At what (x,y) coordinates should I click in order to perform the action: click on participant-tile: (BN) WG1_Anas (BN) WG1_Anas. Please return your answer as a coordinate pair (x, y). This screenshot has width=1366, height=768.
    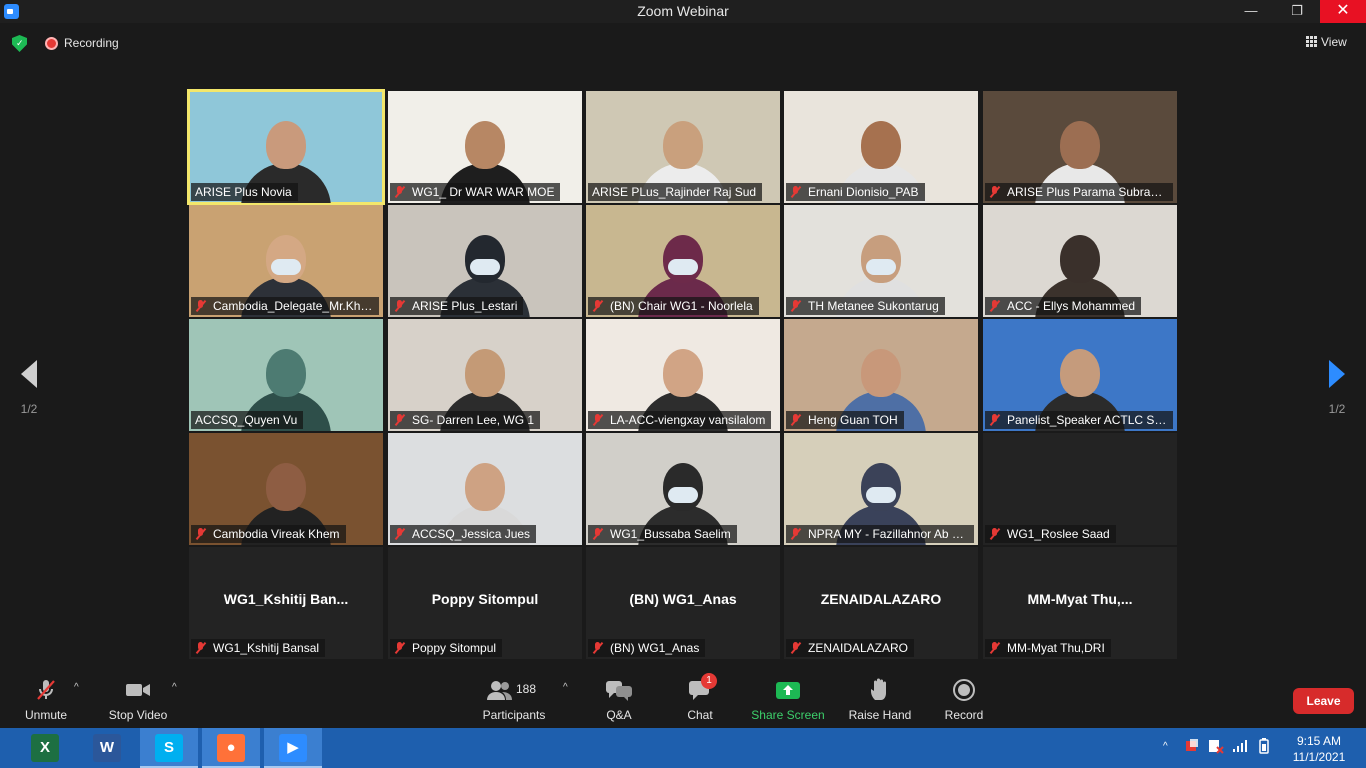
    Looking at the image, I should click on (683, 603).